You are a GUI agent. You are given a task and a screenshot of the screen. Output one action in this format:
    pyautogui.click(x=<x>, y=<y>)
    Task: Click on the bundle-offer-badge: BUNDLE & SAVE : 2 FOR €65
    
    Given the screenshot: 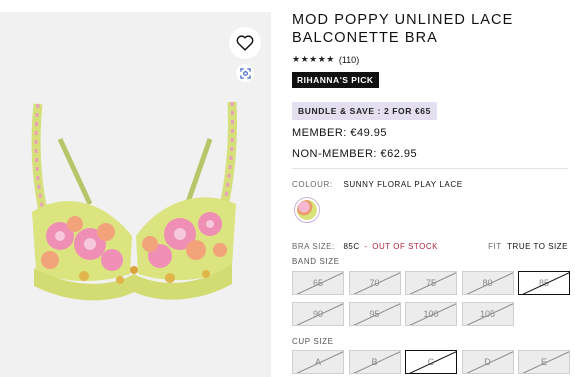 What is the action you would take?
    pyautogui.click(x=364, y=111)
    